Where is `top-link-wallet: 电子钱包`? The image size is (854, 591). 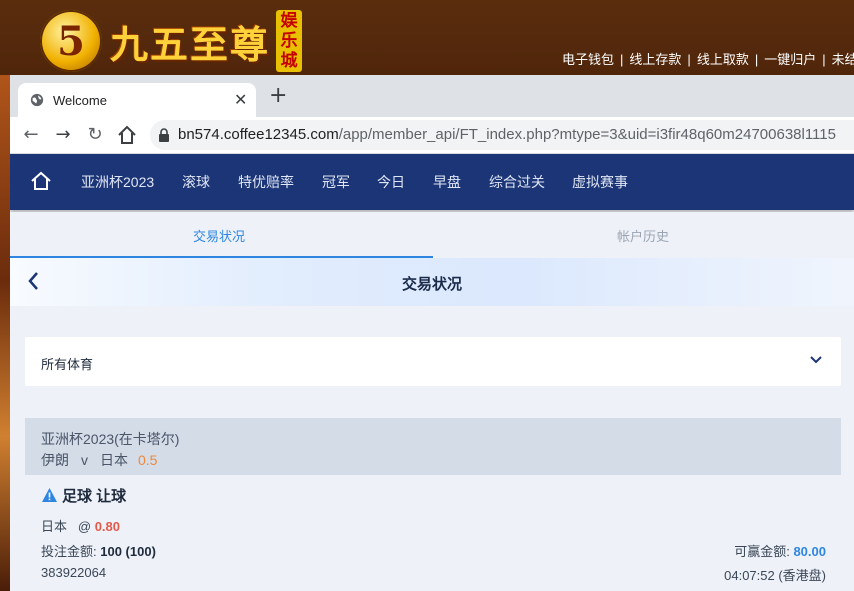
top-link-wallet: 电子钱包 is located at coordinates (588, 59).